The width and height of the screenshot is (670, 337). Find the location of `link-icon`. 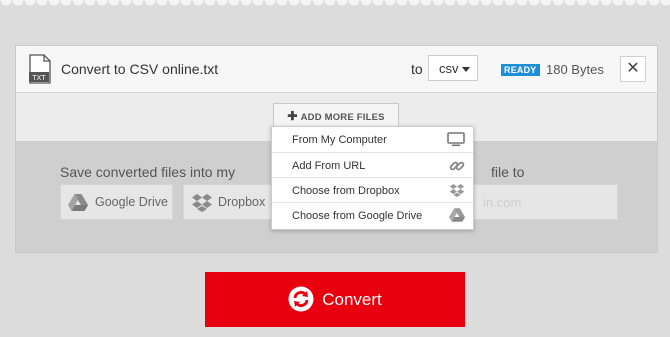

link-icon is located at coordinates (457, 166).